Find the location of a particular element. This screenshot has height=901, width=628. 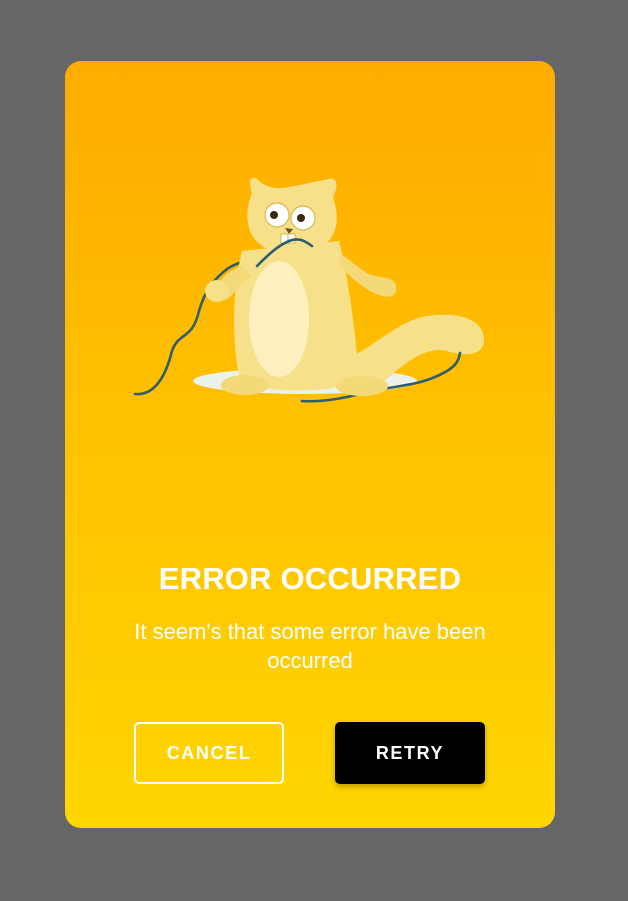

cat-chewing-cable-illustration is located at coordinates (309, 290).